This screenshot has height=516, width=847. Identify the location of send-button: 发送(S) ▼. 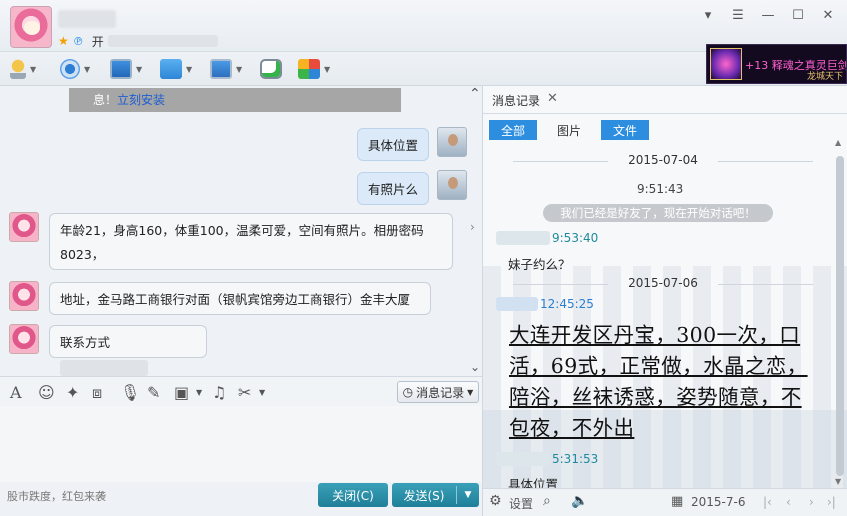
(435, 495).